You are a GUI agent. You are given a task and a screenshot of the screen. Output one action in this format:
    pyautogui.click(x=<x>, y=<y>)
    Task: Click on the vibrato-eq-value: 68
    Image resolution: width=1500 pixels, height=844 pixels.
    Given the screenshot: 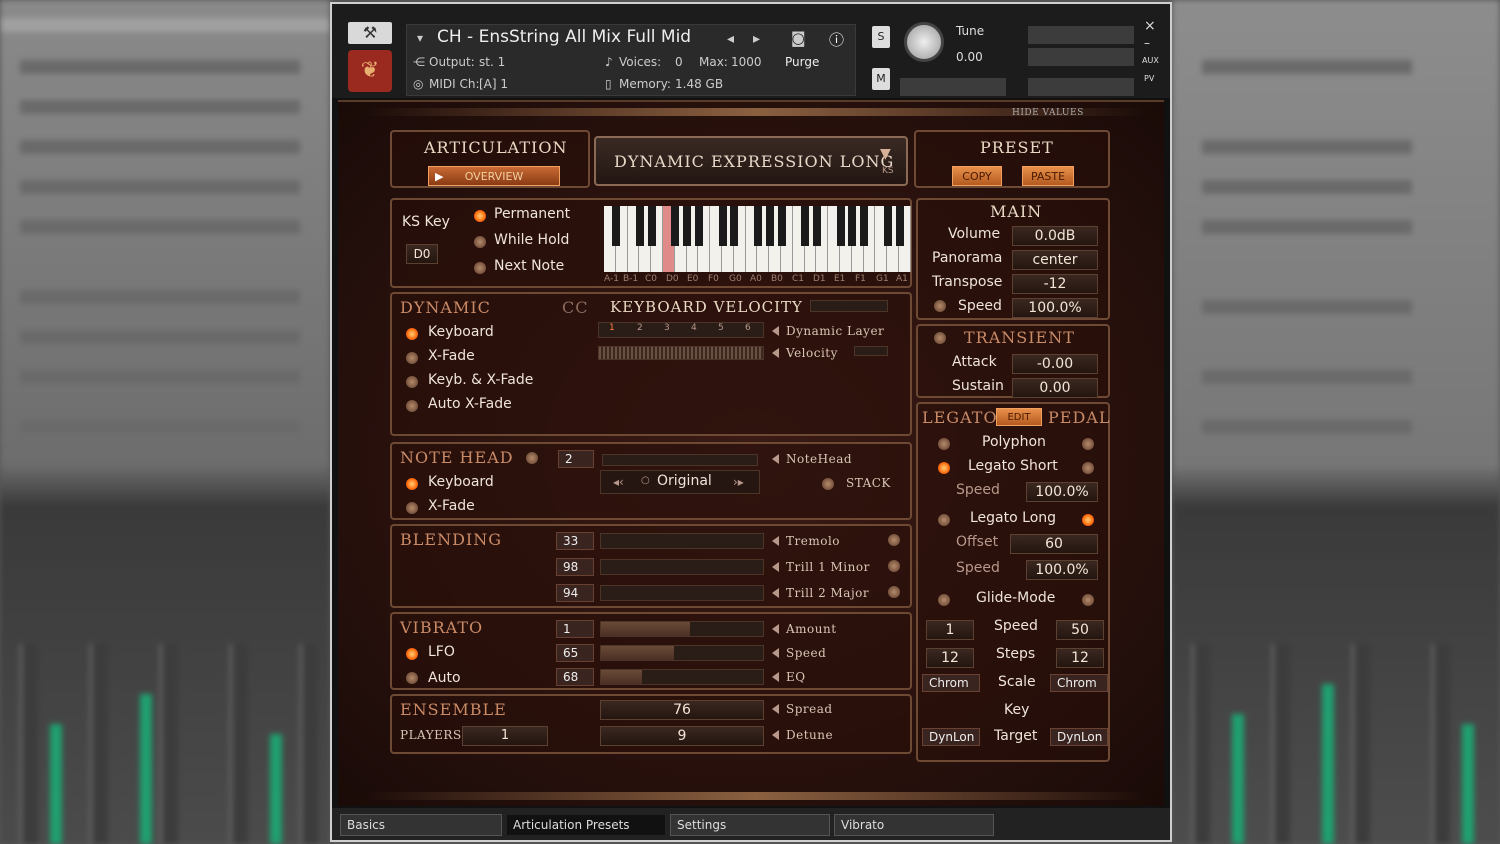 What is the action you would take?
    pyautogui.click(x=575, y=677)
    